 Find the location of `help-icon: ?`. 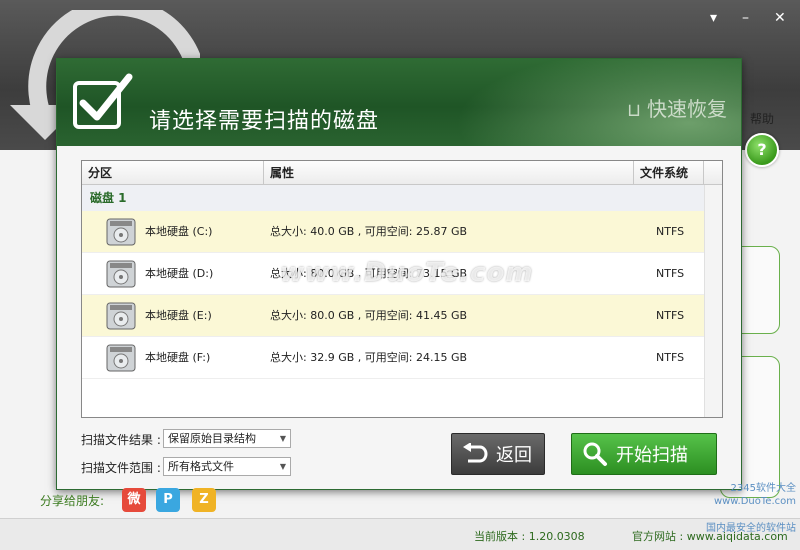

help-icon: ? is located at coordinates (762, 150).